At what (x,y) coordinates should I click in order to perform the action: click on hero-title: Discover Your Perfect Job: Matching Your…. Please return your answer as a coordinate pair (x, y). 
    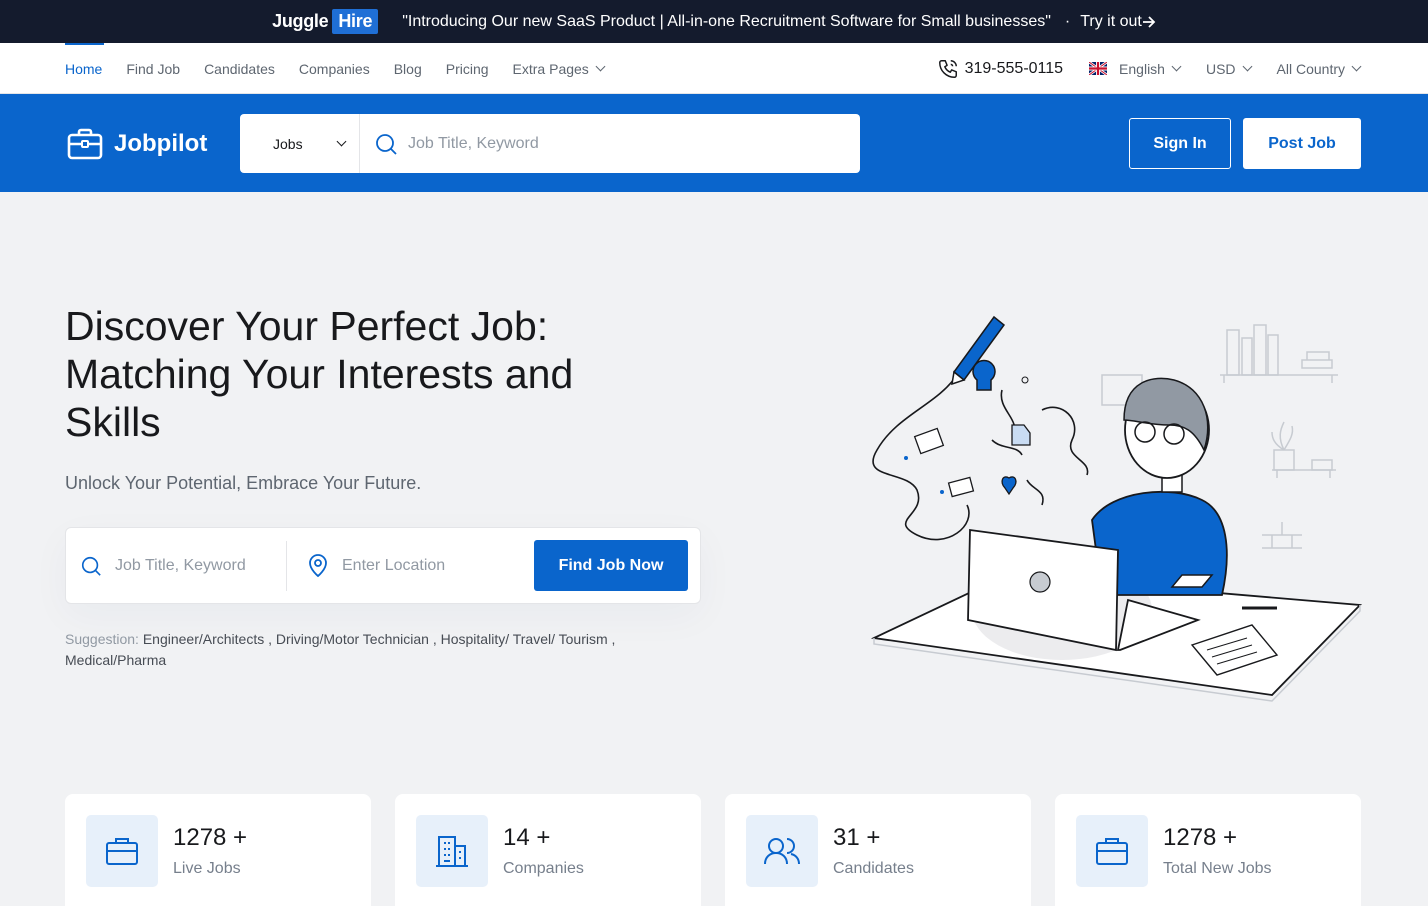
    Looking at the image, I should click on (365, 374).